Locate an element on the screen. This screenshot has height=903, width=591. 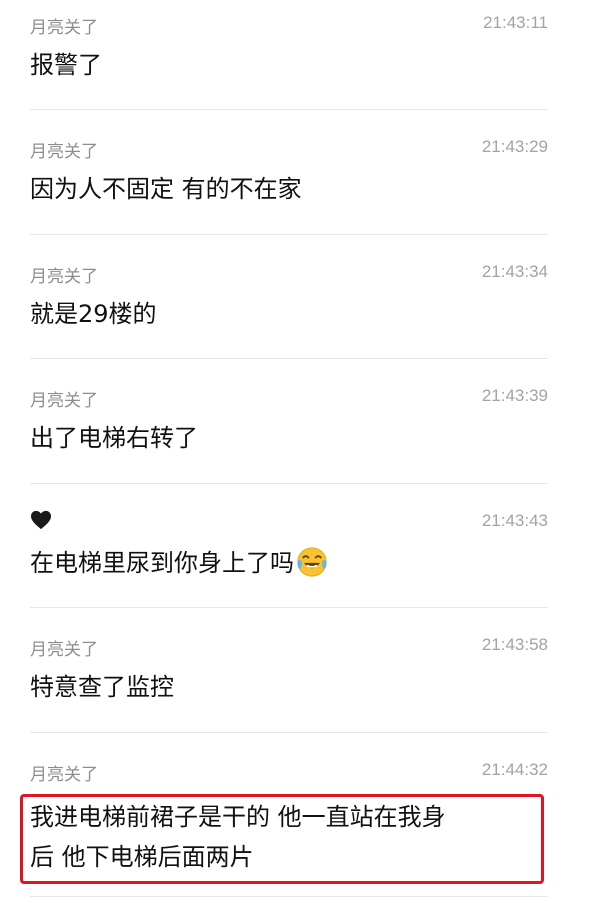
message-text: 在电梯里尿到你身上了吗 is located at coordinates (179, 563).